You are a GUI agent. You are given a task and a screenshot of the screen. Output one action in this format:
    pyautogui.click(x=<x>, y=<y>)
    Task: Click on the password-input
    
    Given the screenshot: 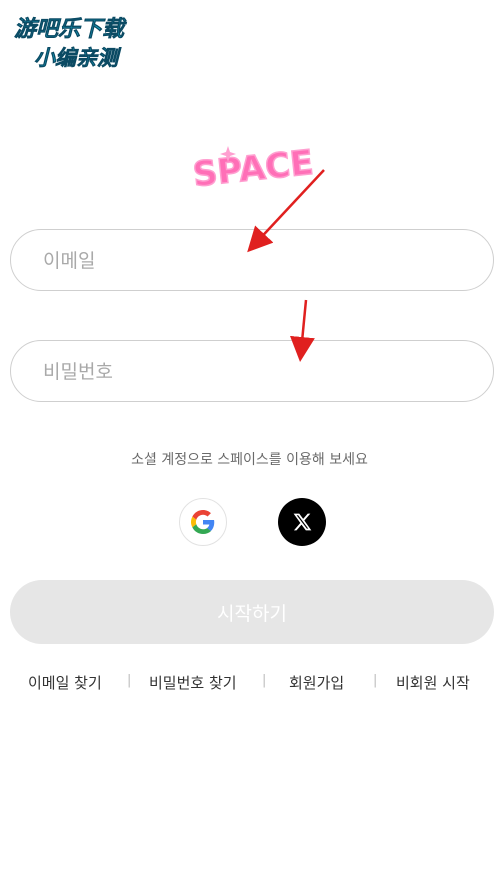 What is the action you would take?
    pyautogui.click(x=253, y=372)
    